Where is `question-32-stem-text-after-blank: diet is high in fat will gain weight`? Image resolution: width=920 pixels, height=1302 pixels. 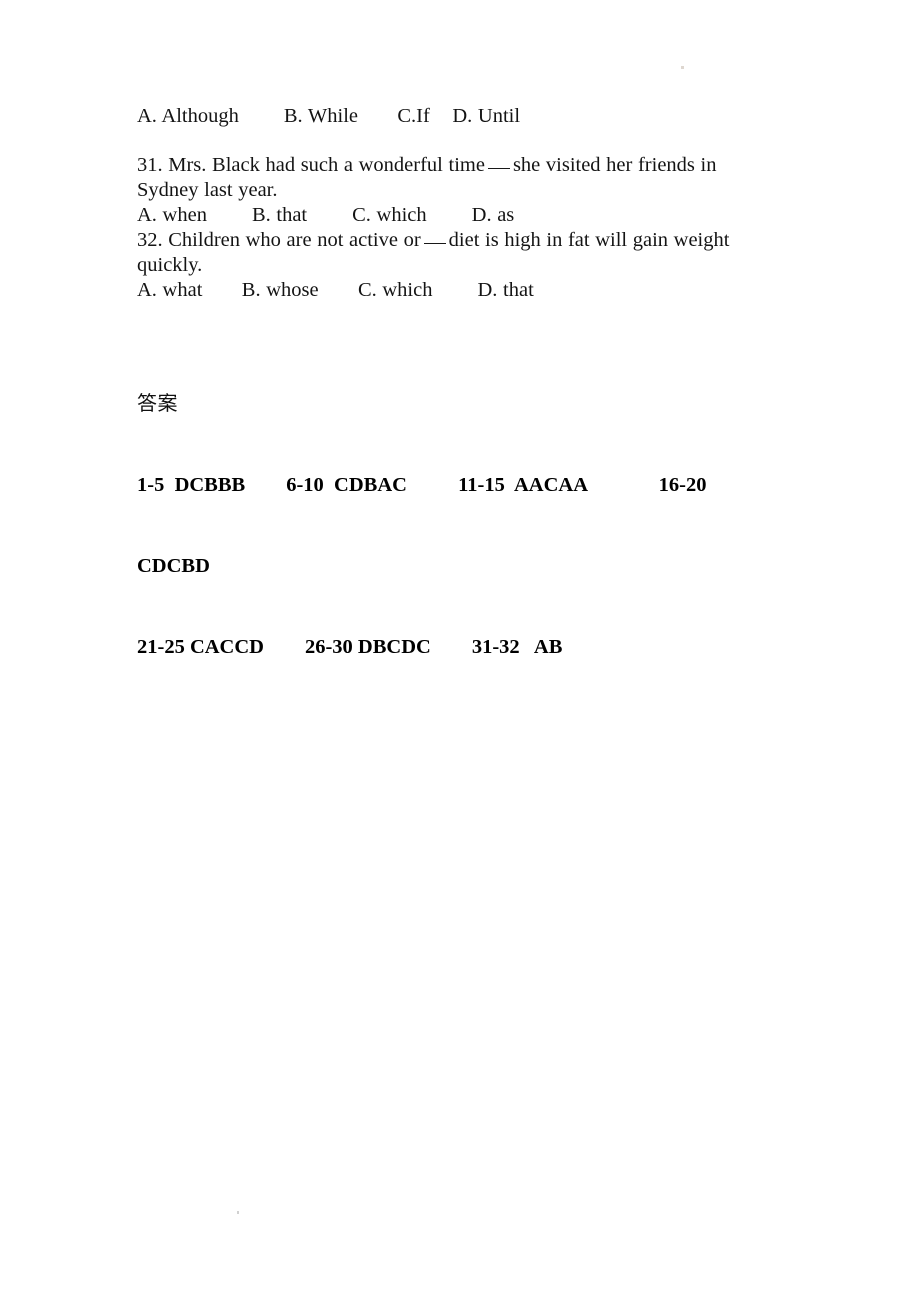
question-32-stem-text-after-blank: diet is high in fat will gain weight is located at coordinates (589, 240).